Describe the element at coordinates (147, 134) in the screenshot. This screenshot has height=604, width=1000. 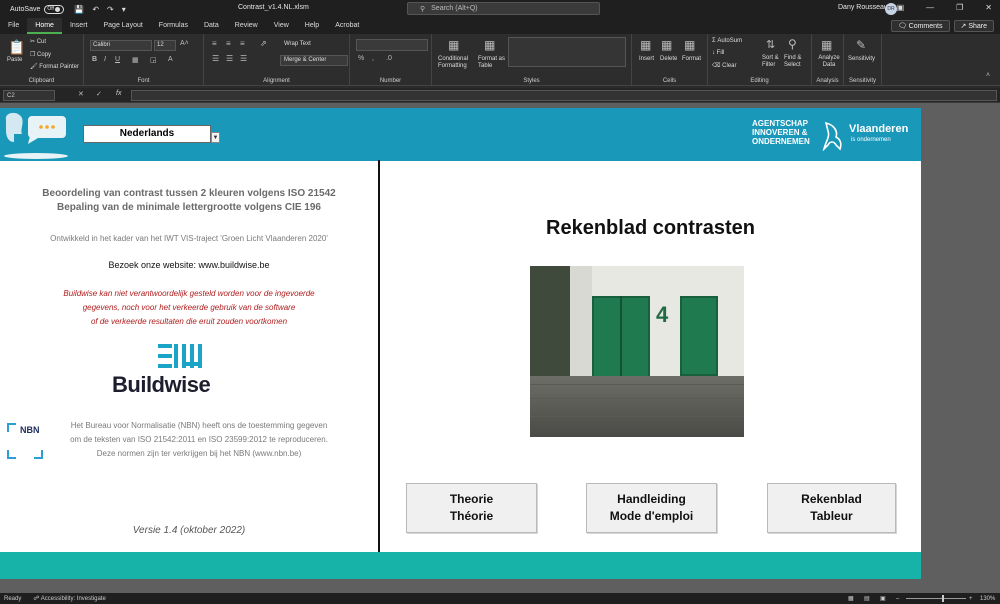
I see `language-select: Nederlands` at that location.